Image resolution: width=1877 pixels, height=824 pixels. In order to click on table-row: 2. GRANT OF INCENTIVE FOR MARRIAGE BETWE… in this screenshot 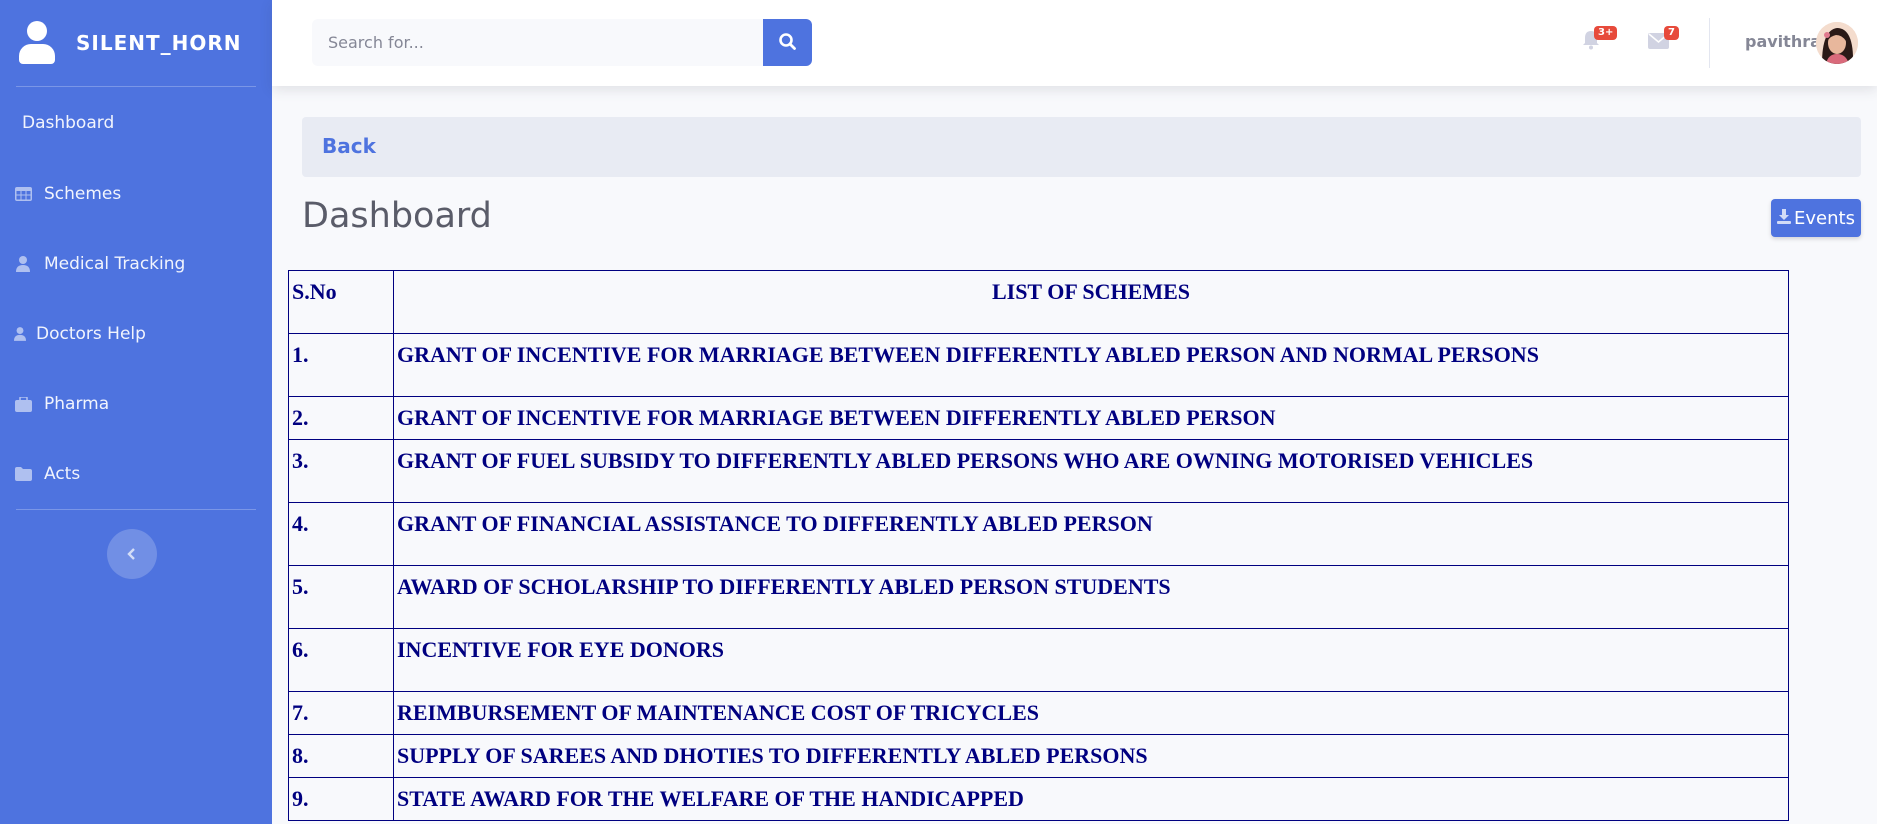, I will do `click(1038, 418)`.